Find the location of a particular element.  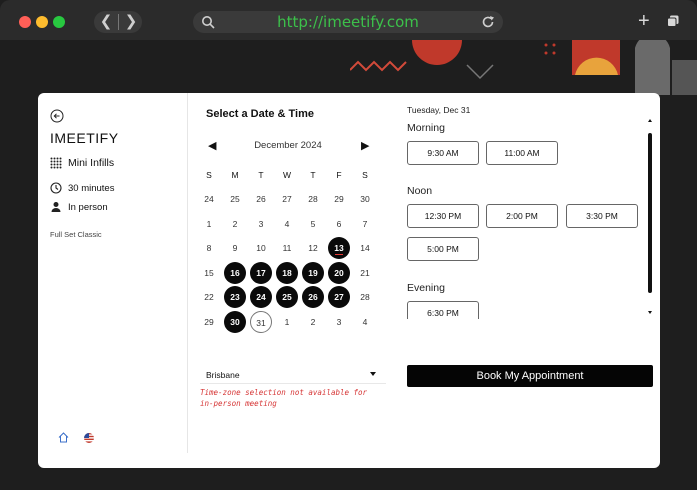

day-cell-available: 27 is located at coordinates (339, 297).